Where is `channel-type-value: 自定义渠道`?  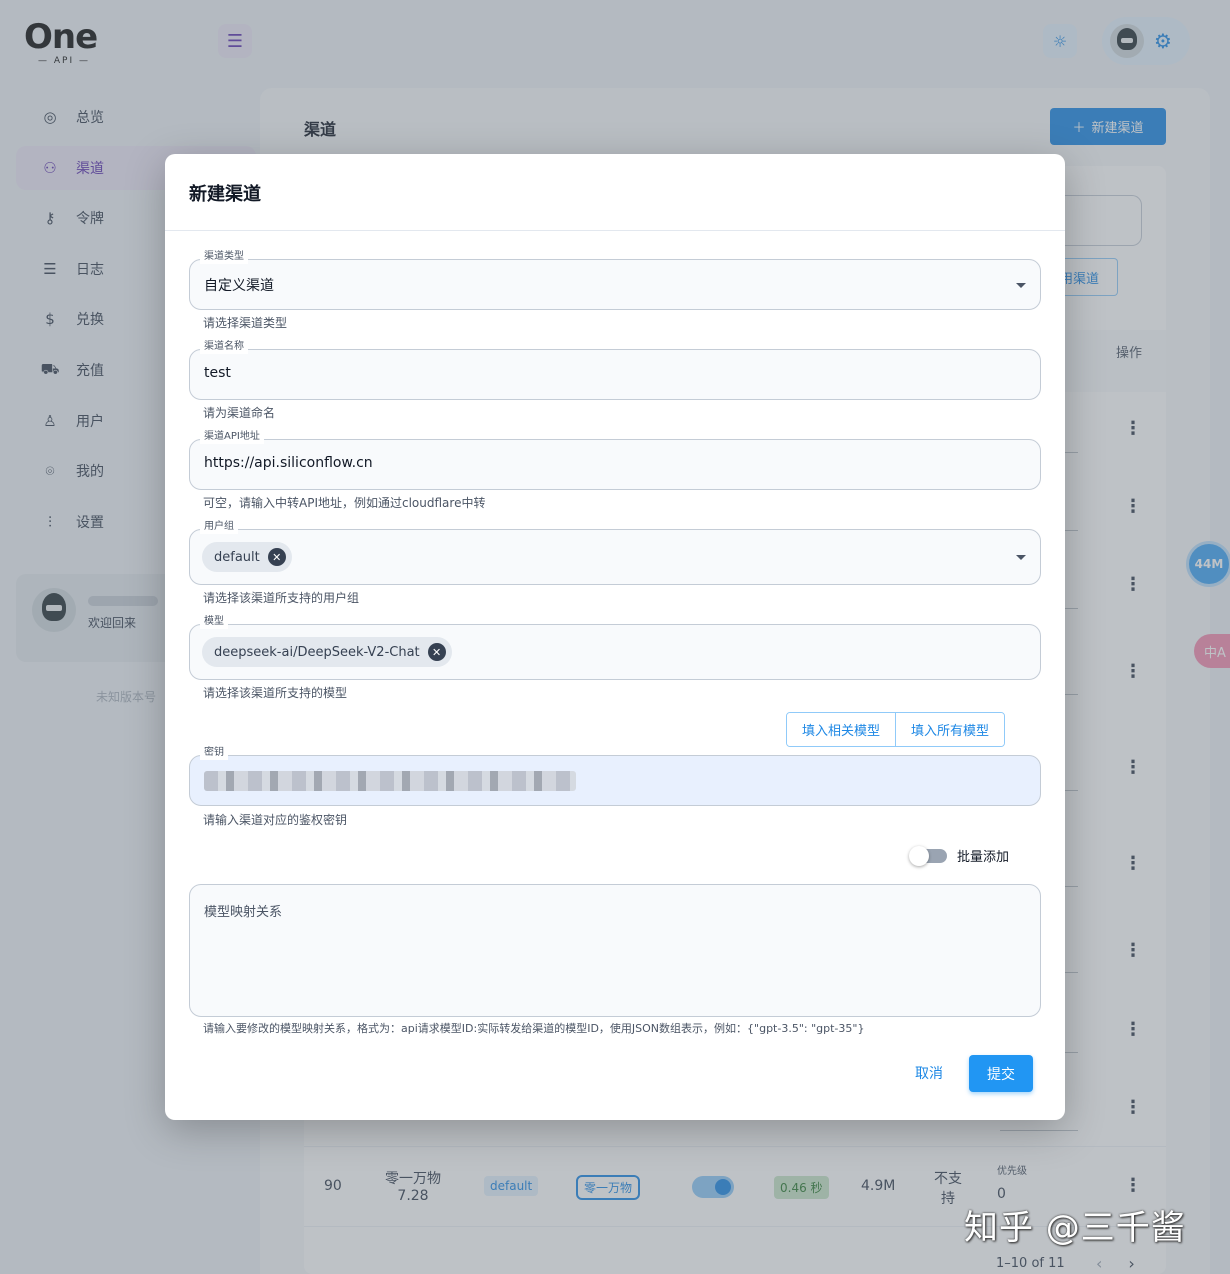 channel-type-value: 自定义渠道 is located at coordinates (239, 286).